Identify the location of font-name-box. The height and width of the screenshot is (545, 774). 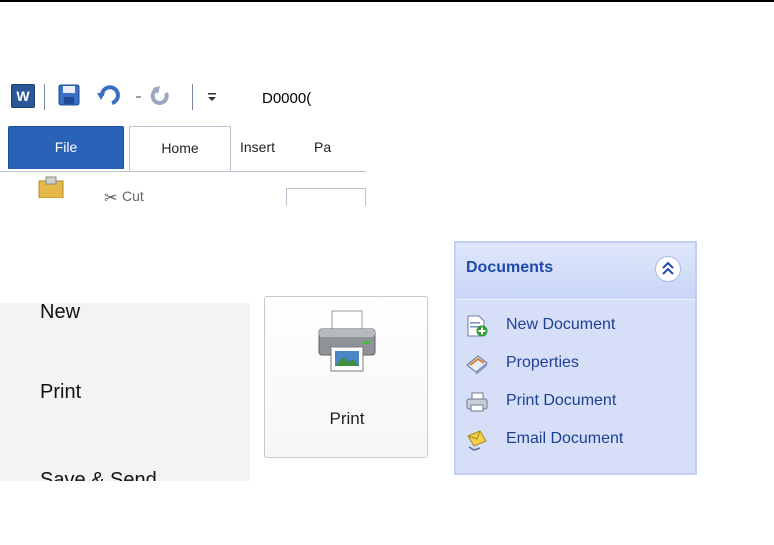
(326, 197).